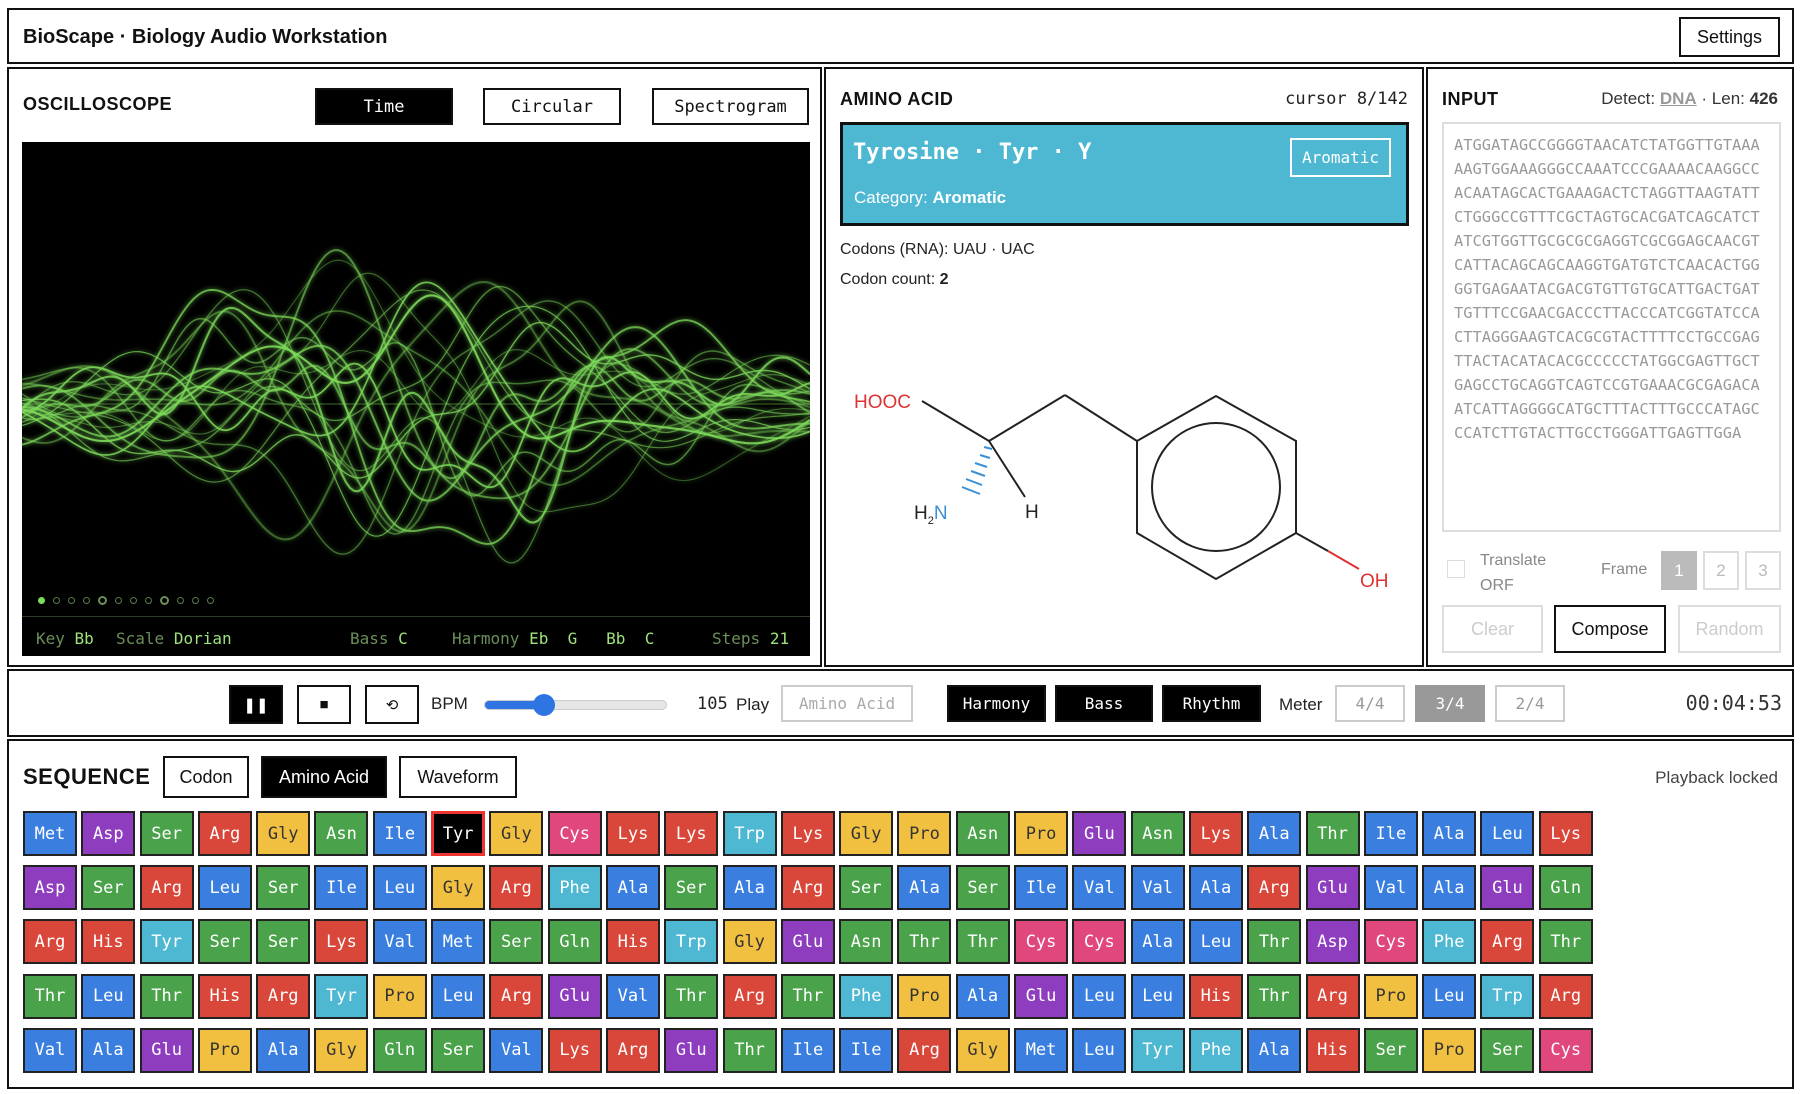 The width and height of the screenshot is (1800, 1094). I want to click on residue-cell: Trp, so click(749, 833).